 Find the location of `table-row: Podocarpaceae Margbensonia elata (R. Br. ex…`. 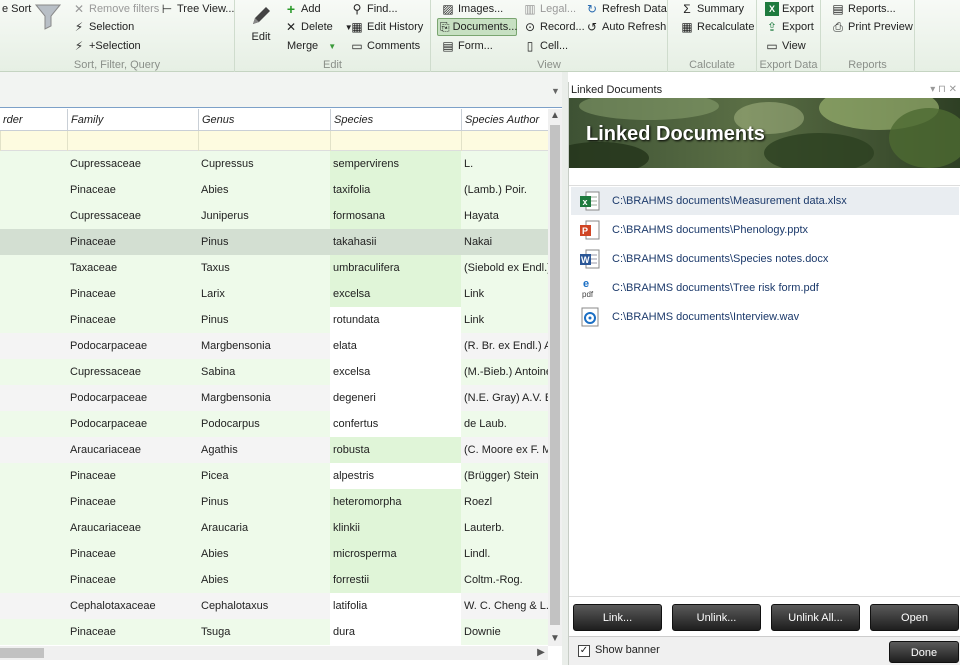

table-row: Podocarpaceae Margbensonia elata (R. Br. ex… is located at coordinates (274, 346).